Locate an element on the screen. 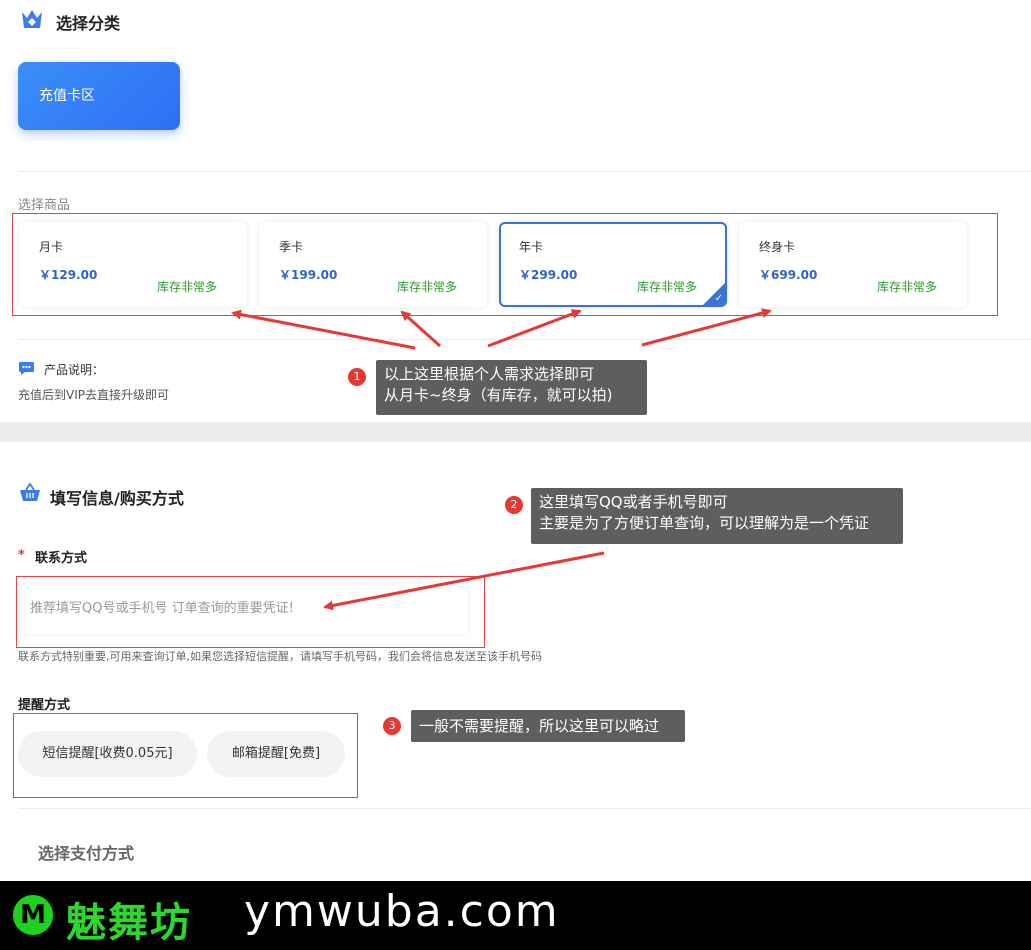 The height and width of the screenshot is (950, 1031). product-desc-text: 充值后到VIP去直接升级即可 is located at coordinates (93, 395).